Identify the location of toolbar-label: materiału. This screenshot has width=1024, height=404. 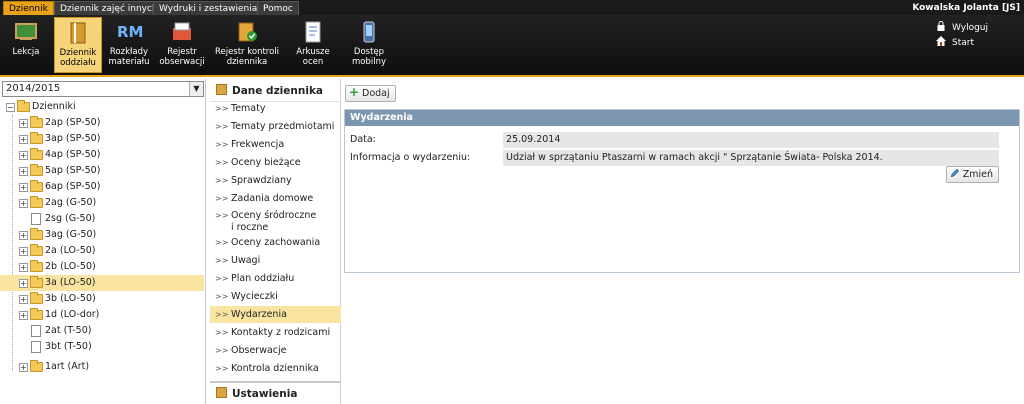
(129, 62).